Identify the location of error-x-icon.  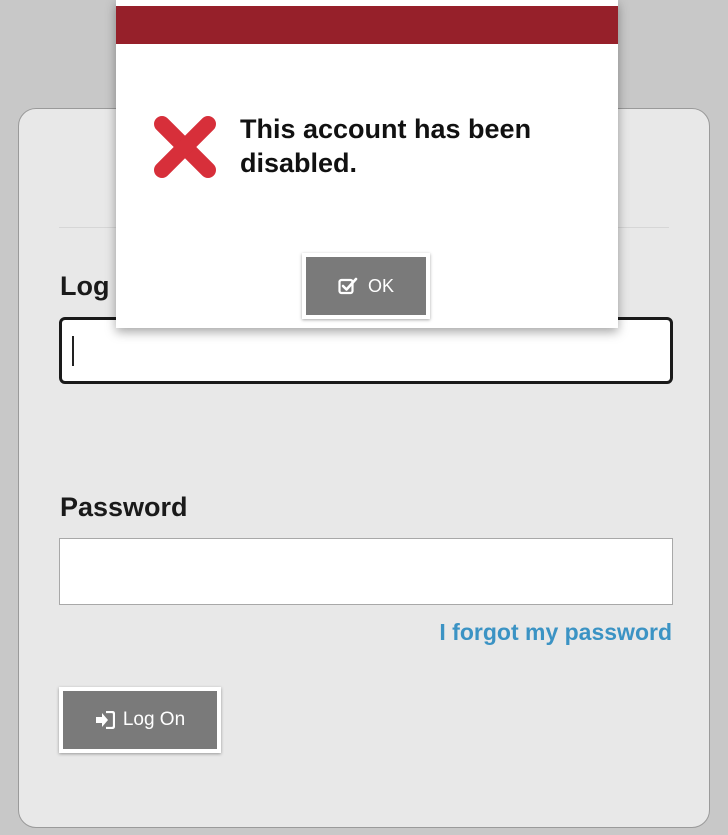
(185, 147).